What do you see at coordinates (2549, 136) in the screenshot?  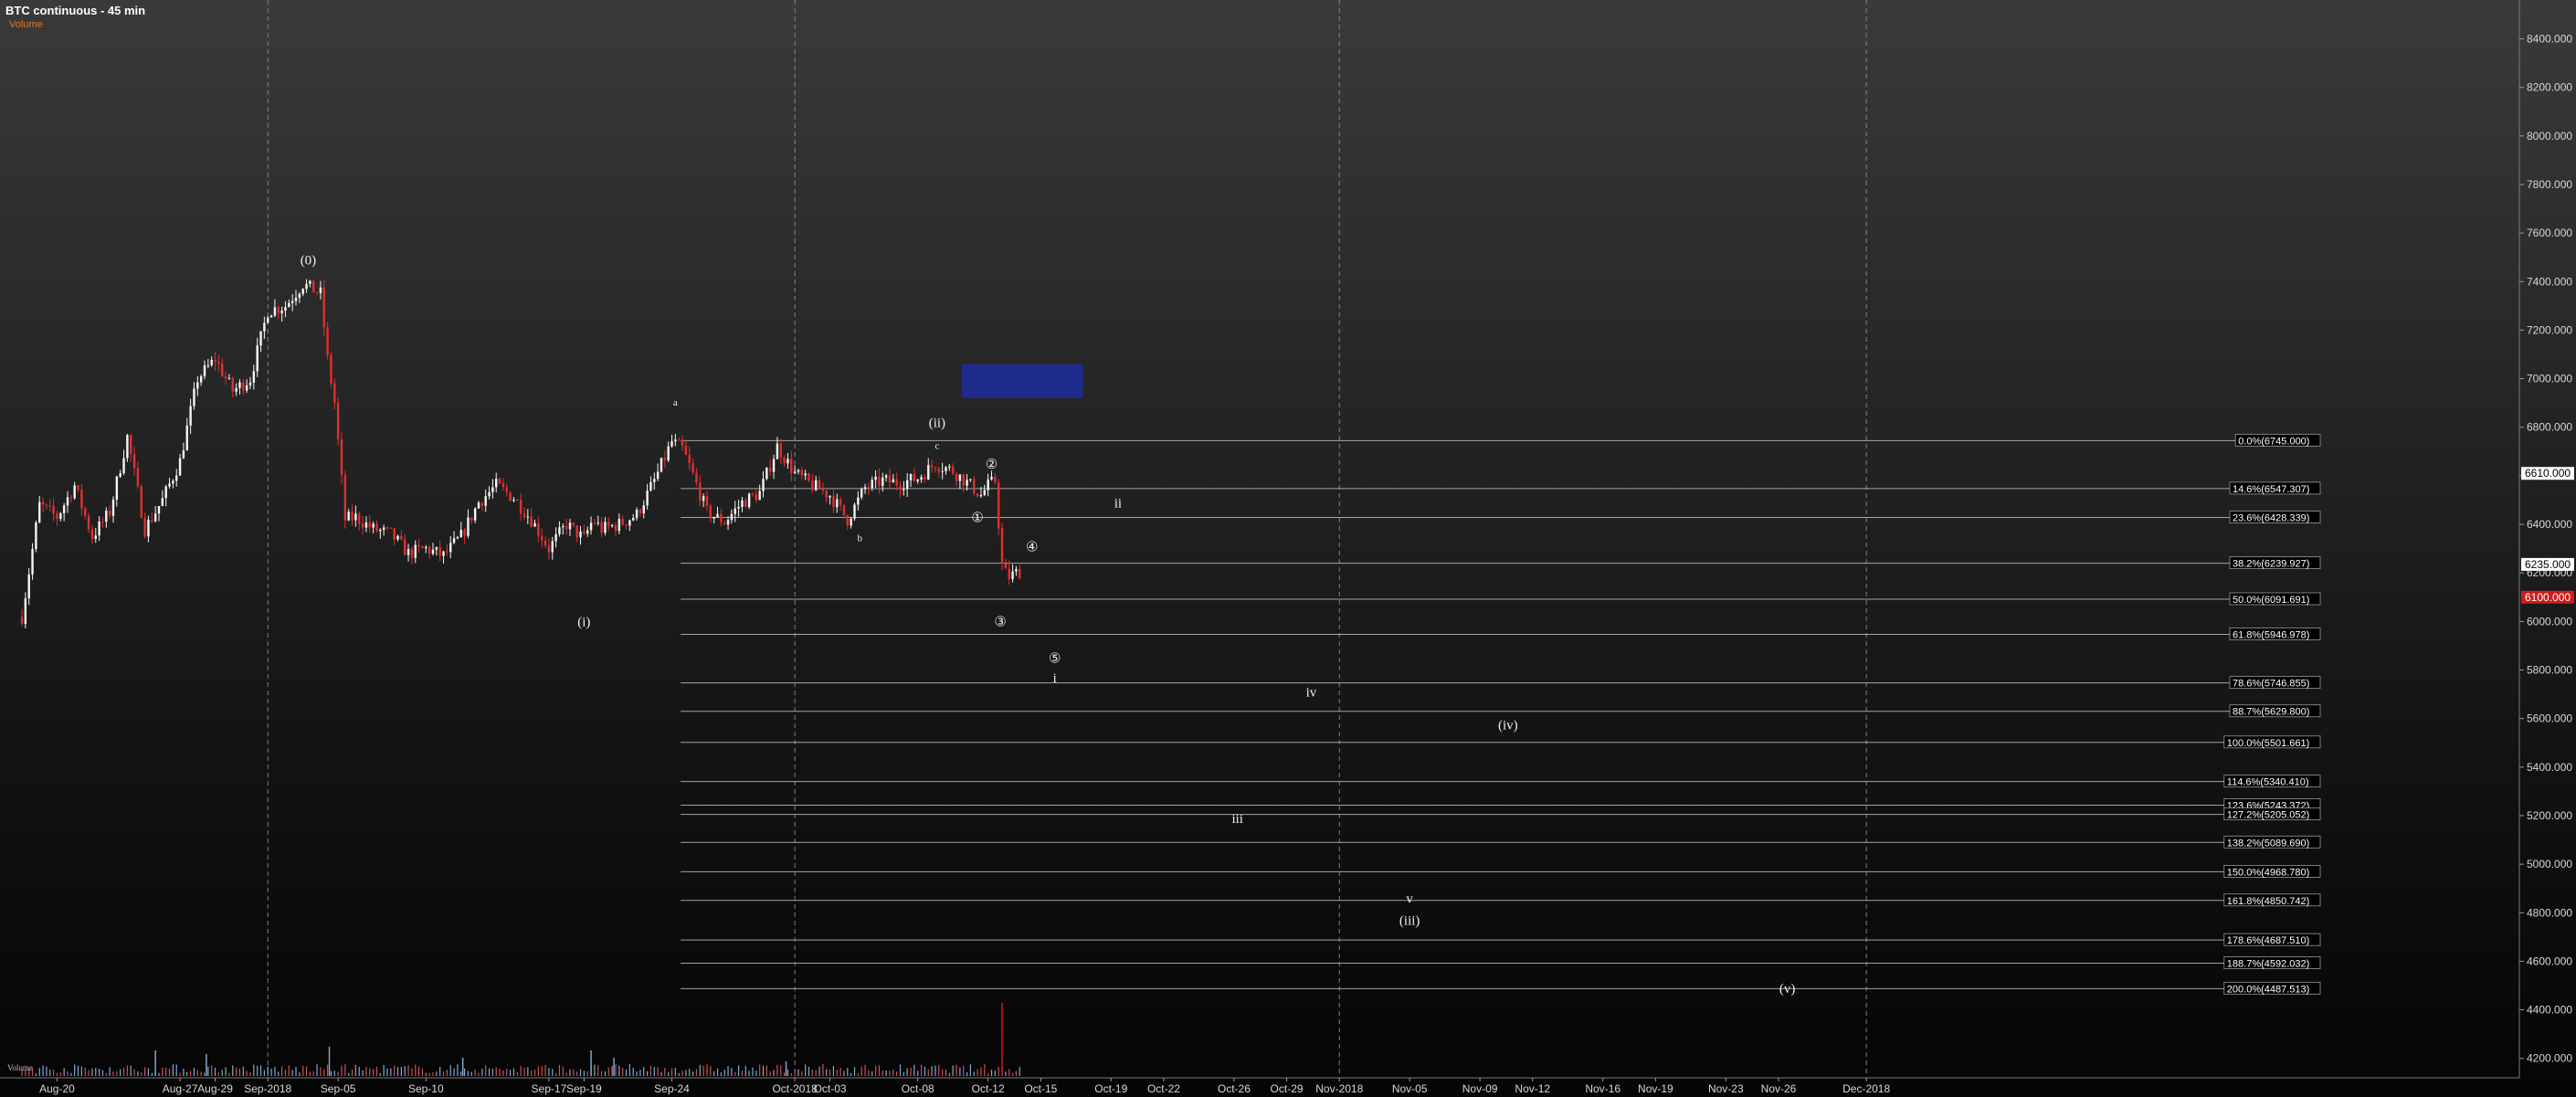 I see `y-tick-label: 8000.000` at bounding box center [2549, 136].